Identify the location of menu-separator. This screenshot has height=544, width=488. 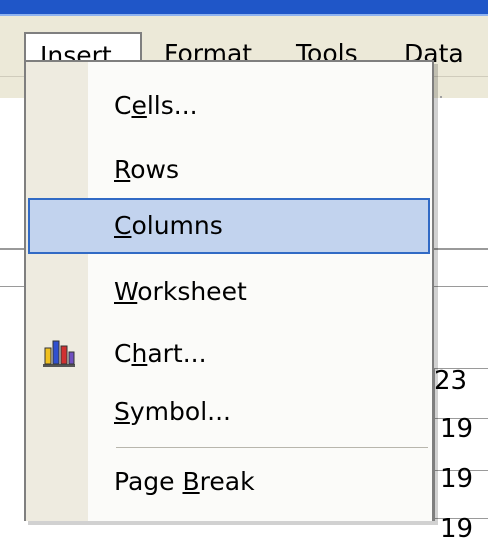
(272, 447).